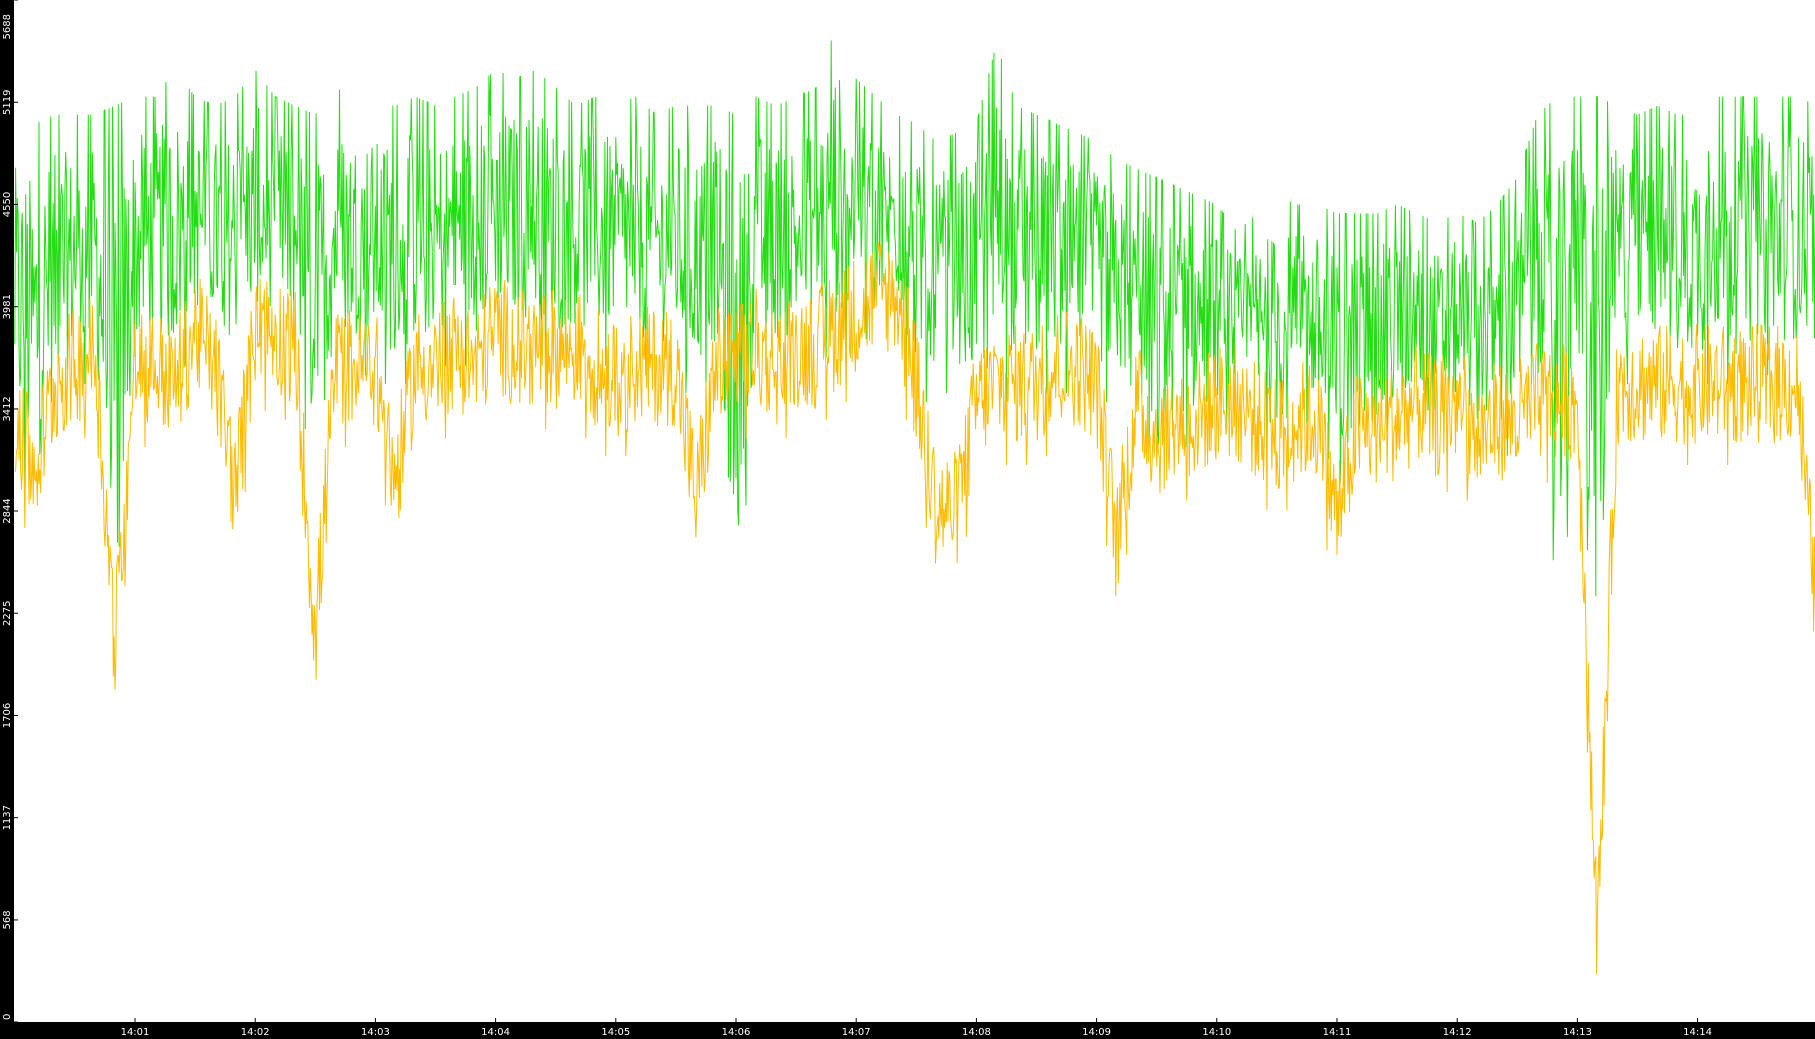 This screenshot has width=1815, height=1039. Describe the element at coordinates (976, 1032) in the screenshot. I see `x-tick-label: 14:08` at that location.